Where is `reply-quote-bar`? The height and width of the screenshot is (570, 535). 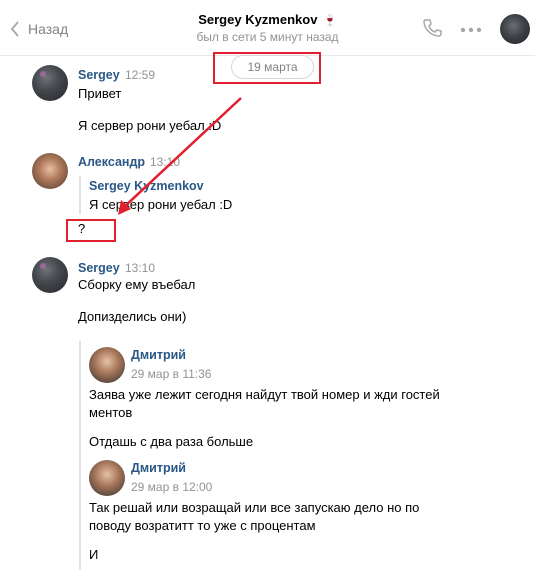
reply-quote-bar is located at coordinates (80, 195).